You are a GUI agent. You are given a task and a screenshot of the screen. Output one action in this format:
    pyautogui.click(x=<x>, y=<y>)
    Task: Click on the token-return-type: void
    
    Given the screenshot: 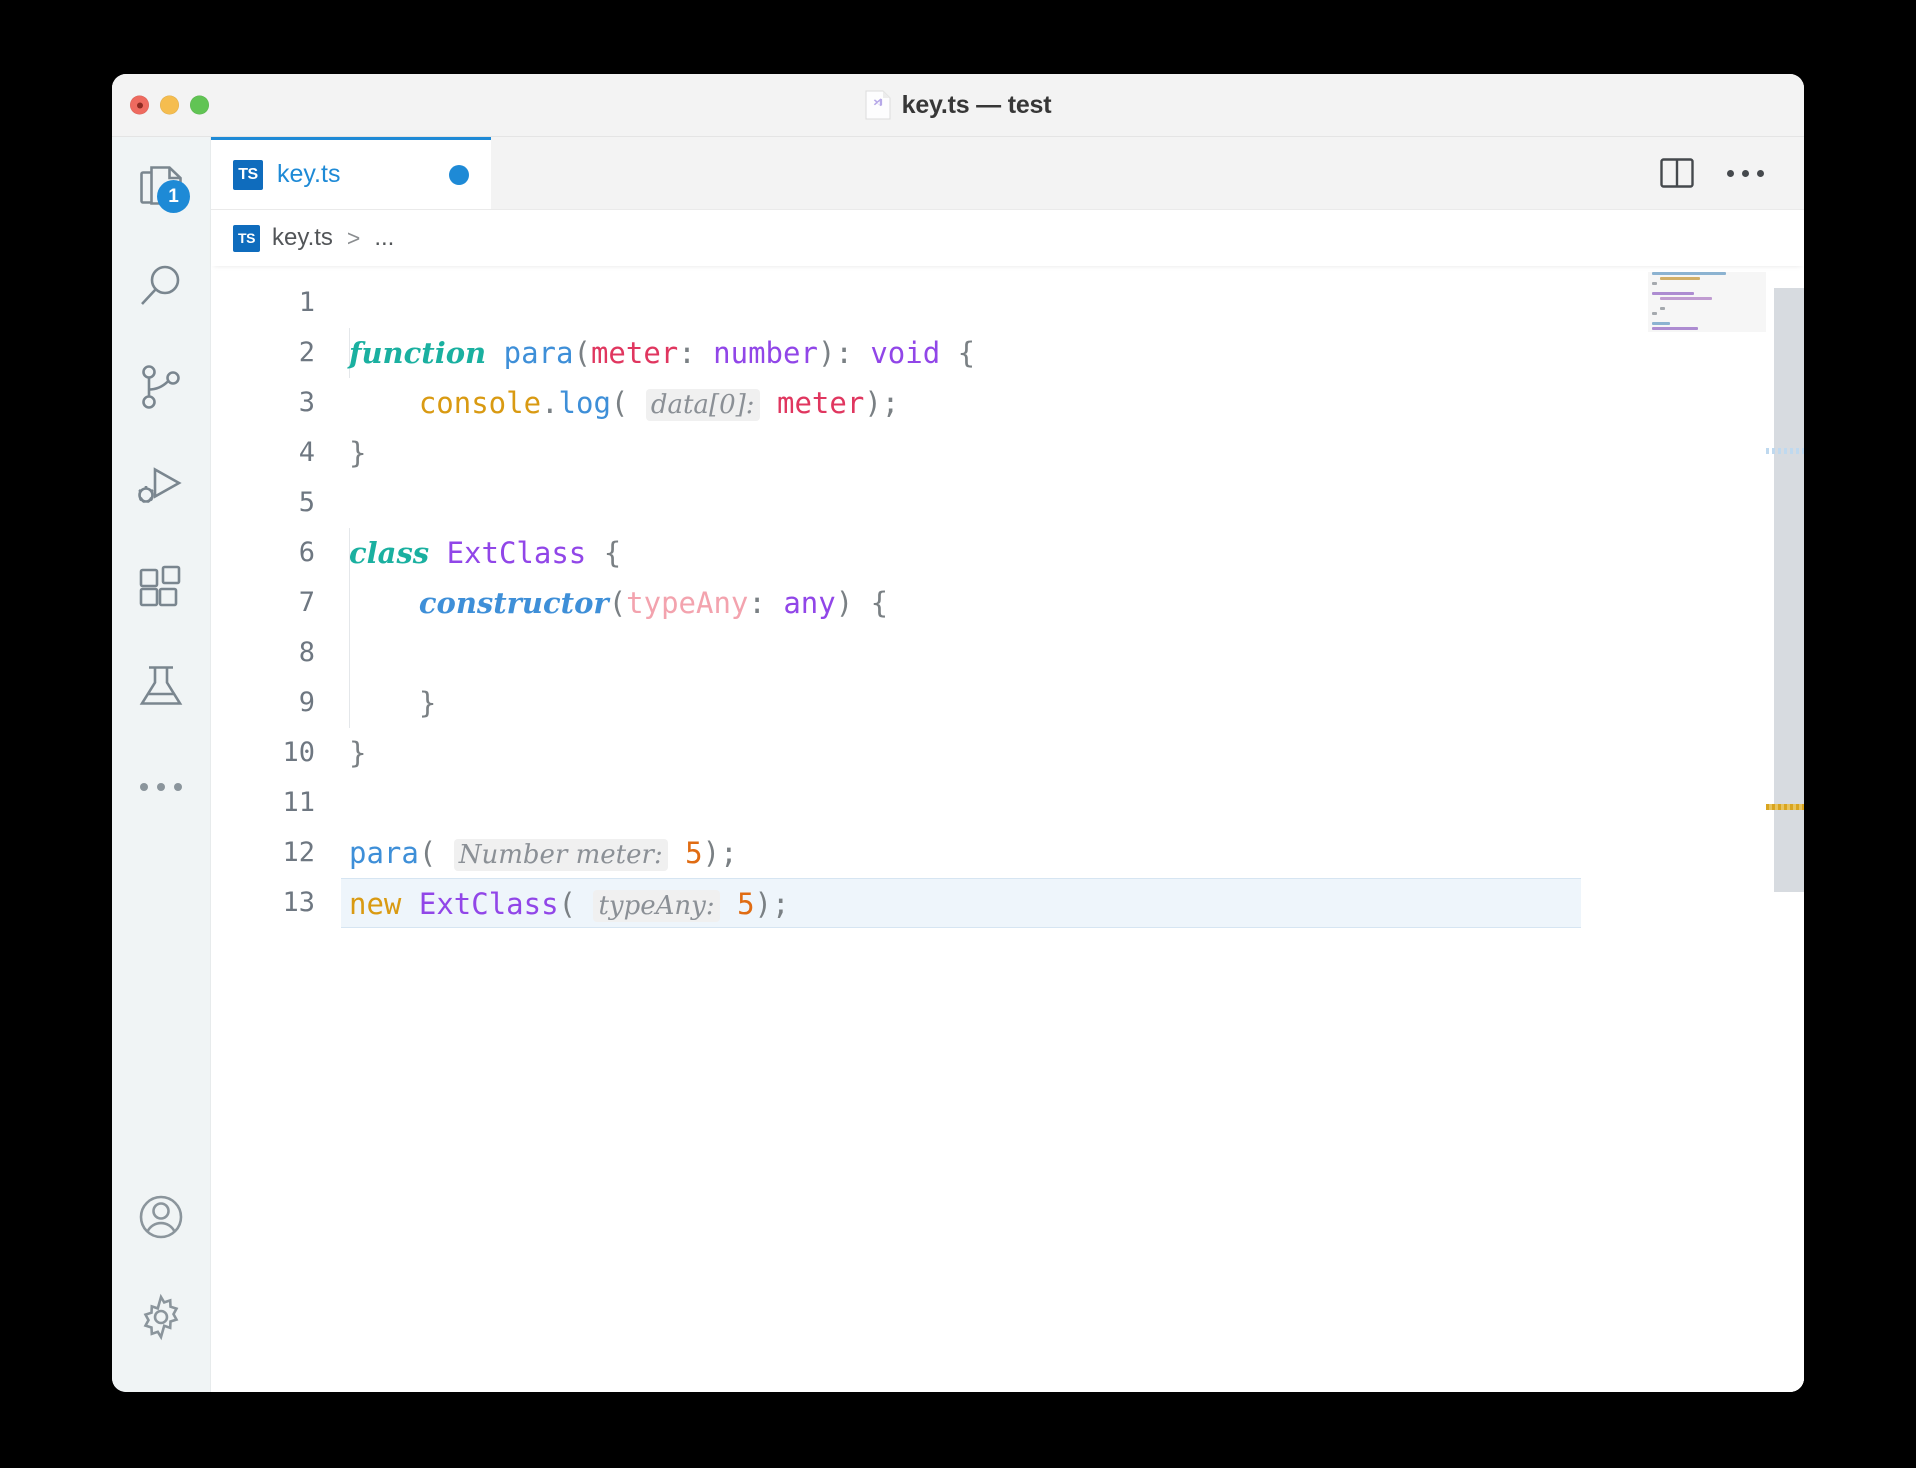 What is the action you would take?
    pyautogui.click(x=905, y=353)
    